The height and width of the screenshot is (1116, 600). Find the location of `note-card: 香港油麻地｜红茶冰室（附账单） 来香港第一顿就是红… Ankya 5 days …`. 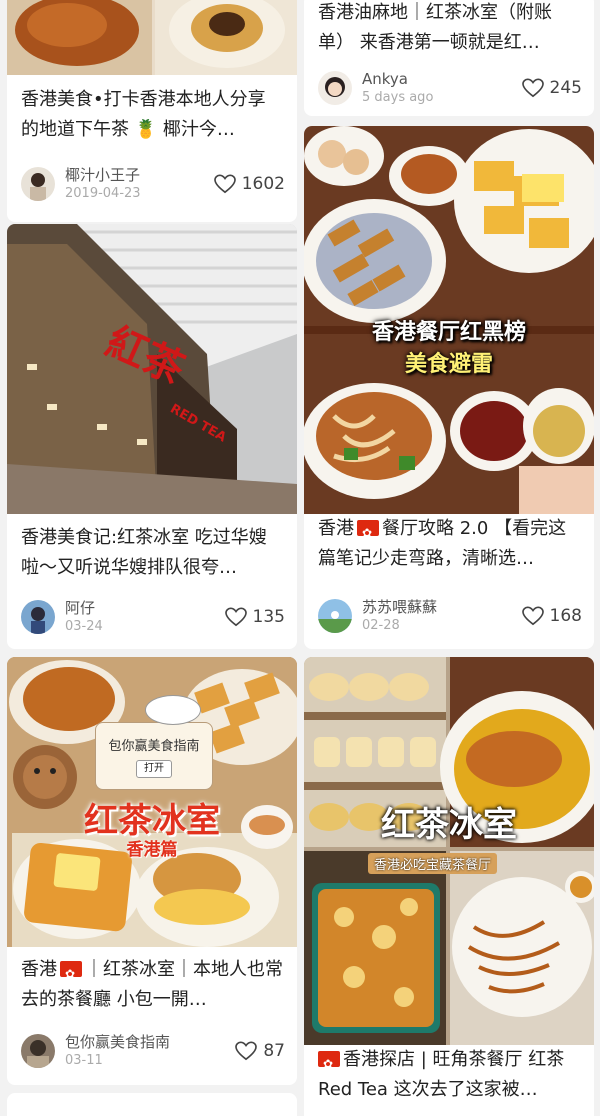

note-card: 香港油麻地｜红茶冰室（附账单） 来香港第一顿就是红… Ankya 5 days … is located at coordinates (449, 58).